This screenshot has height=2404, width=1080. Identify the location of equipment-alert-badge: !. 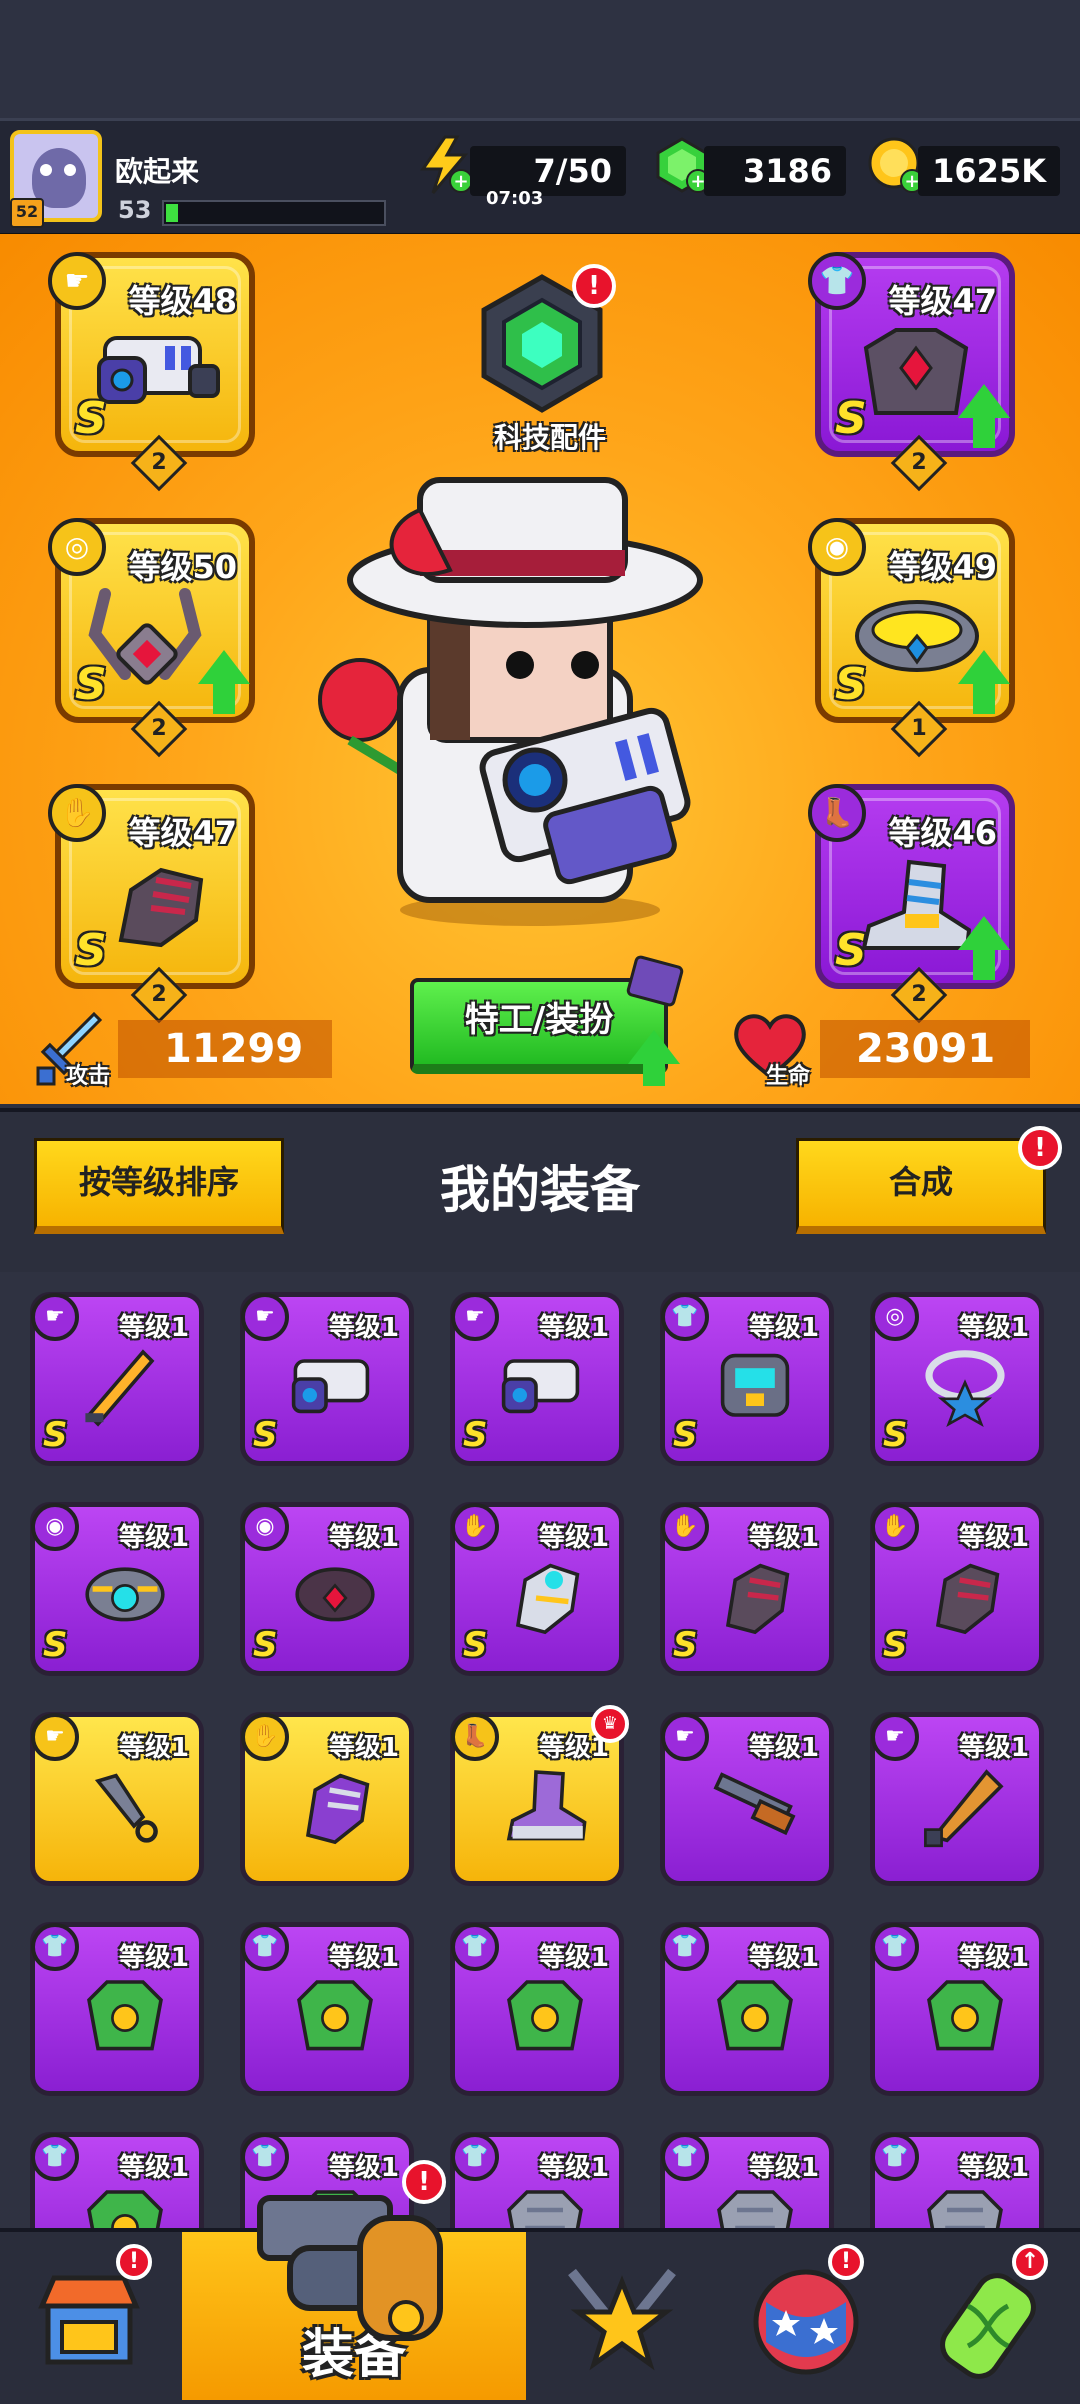
(424, 2182).